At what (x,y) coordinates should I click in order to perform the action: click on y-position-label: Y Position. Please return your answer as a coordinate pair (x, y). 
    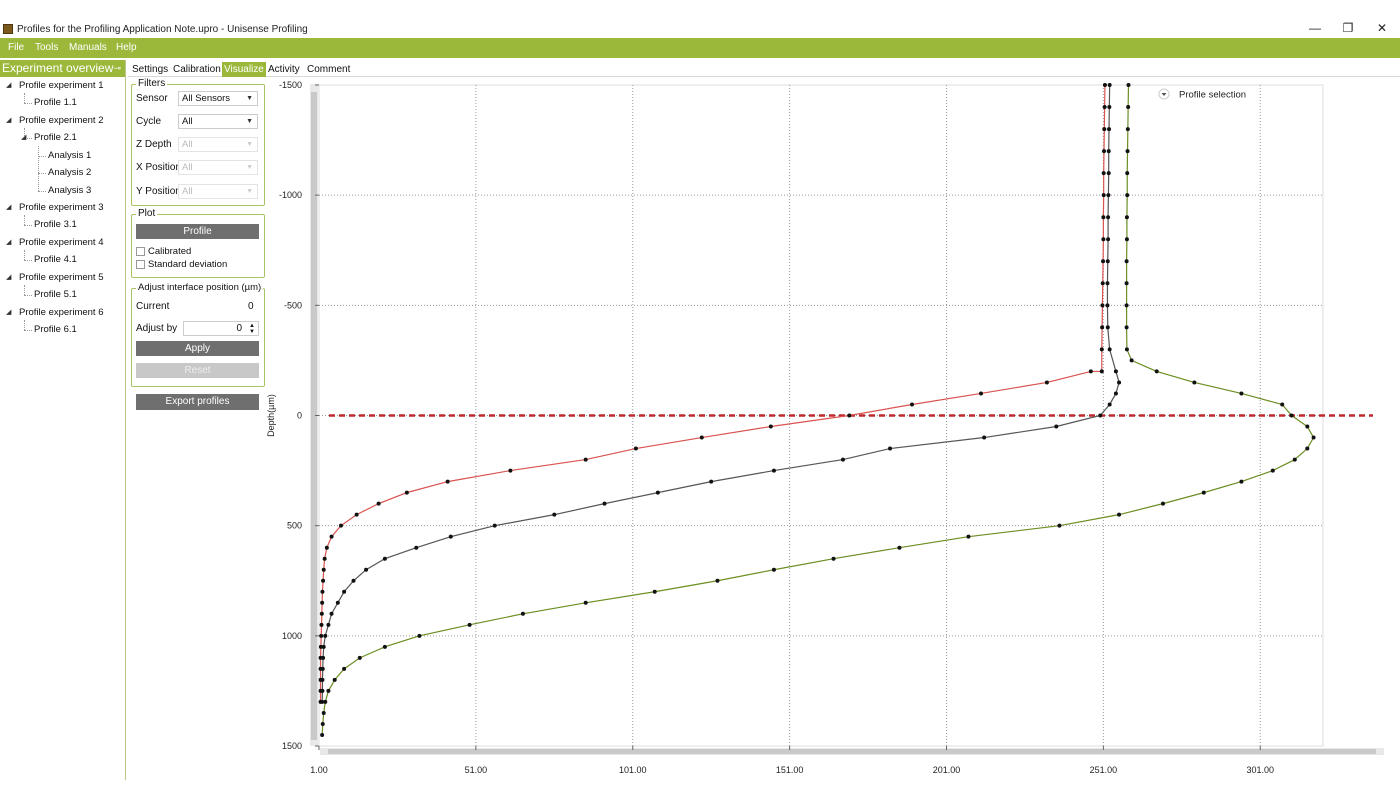
    Looking at the image, I should click on (158, 191).